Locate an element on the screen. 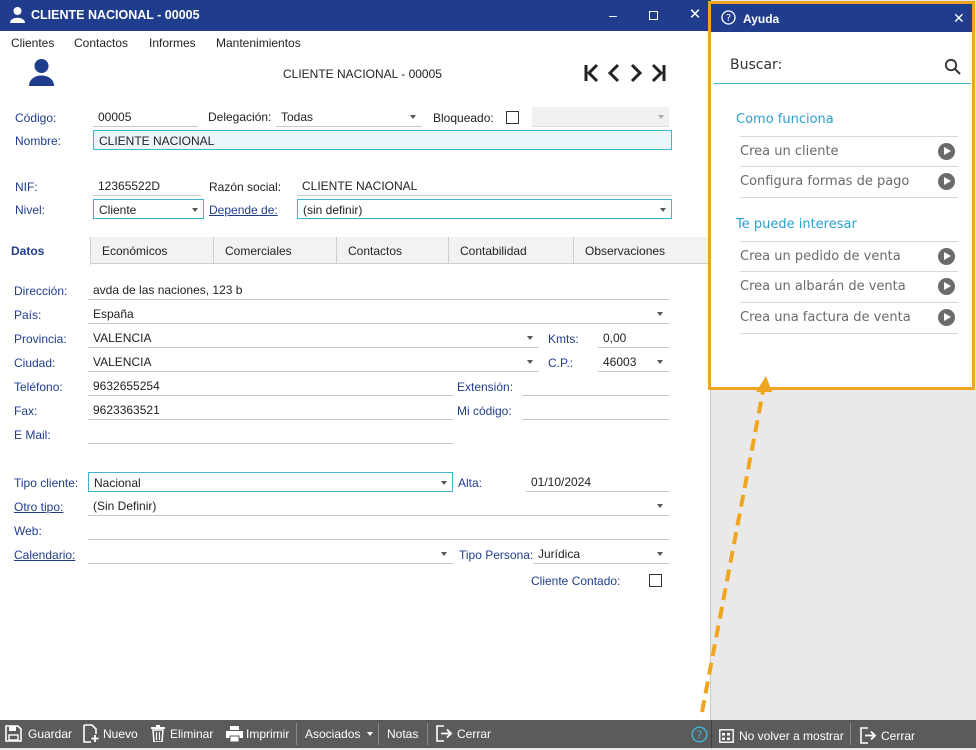 The height and width of the screenshot is (750, 976). help-item-albaran-venta: Crea un albarán de venta is located at coordinates (849, 287).